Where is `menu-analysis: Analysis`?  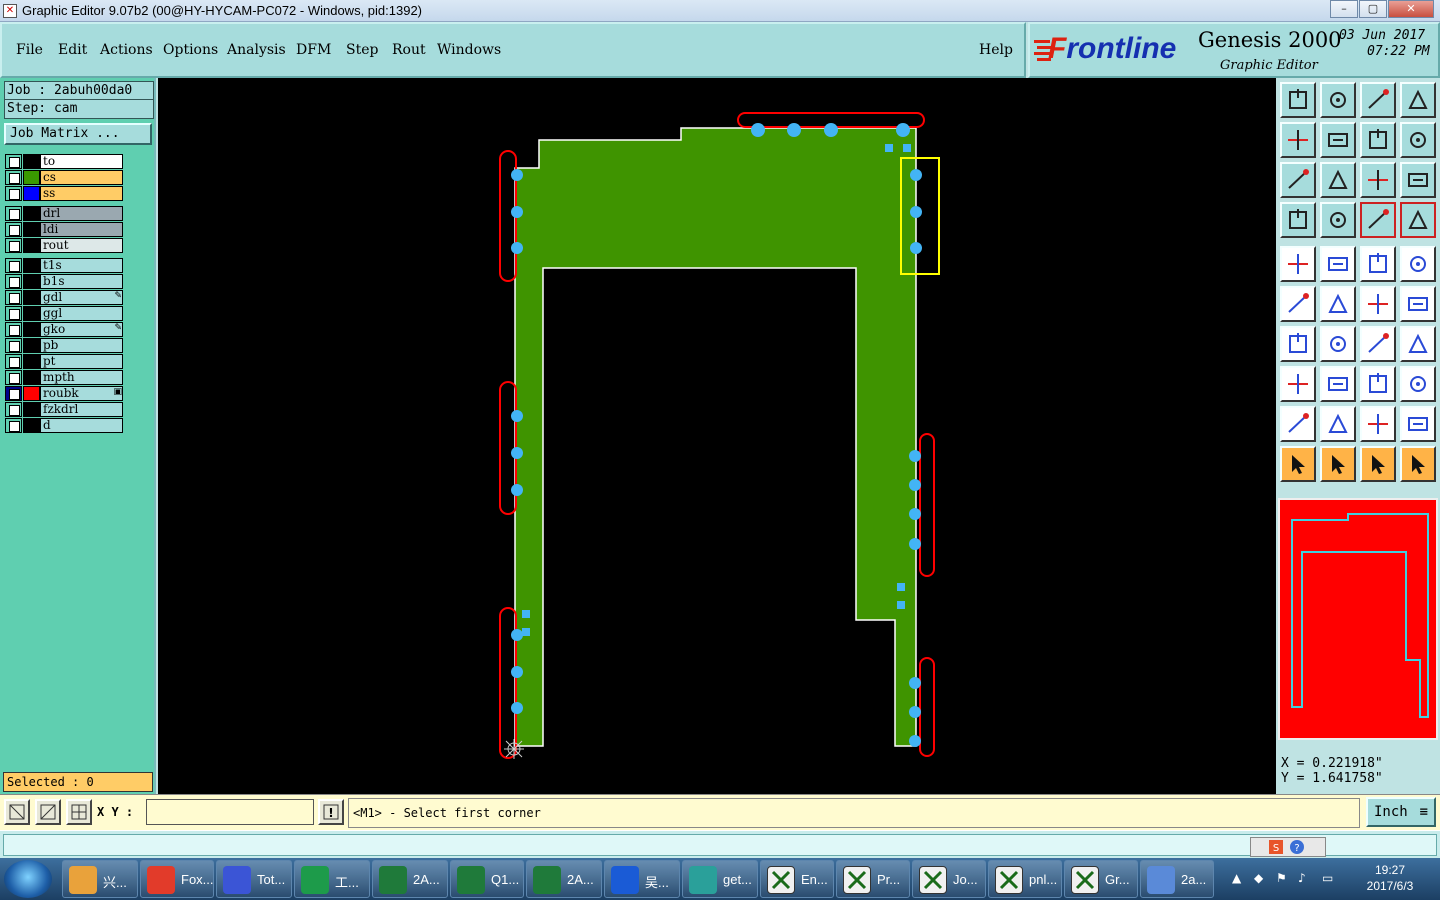 menu-analysis: Analysis is located at coordinates (256, 50).